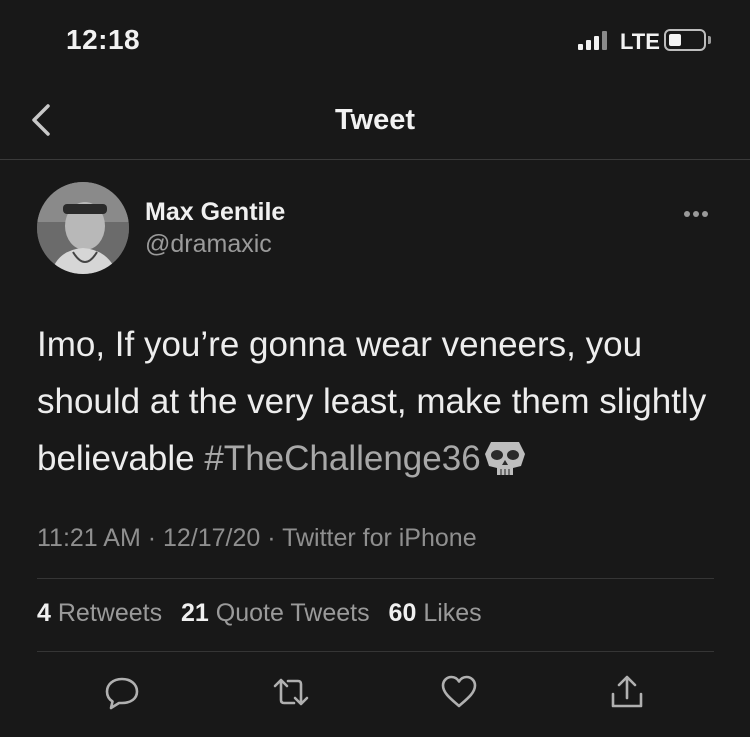  What do you see at coordinates (402, 613) in the screenshot?
I see `likes-count: 60` at bounding box center [402, 613].